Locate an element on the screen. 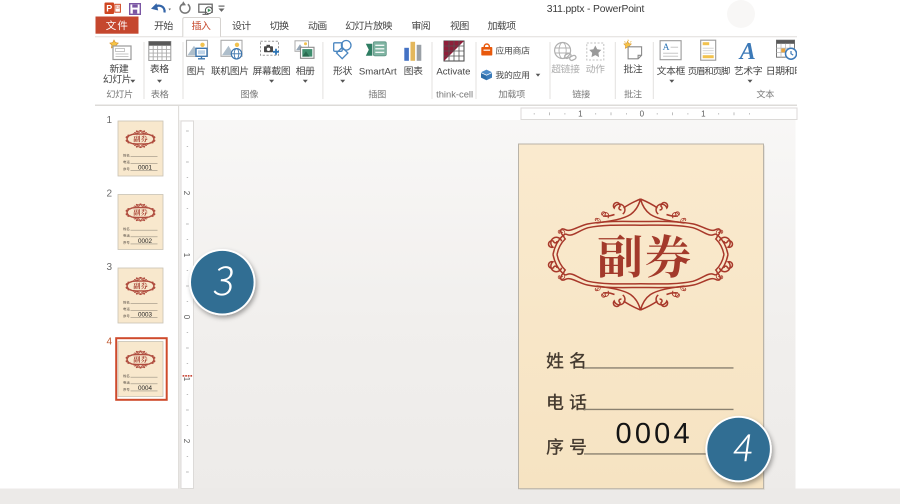 The width and height of the screenshot is (900, 504). svg-text: think-cell is located at coordinates (454, 94).